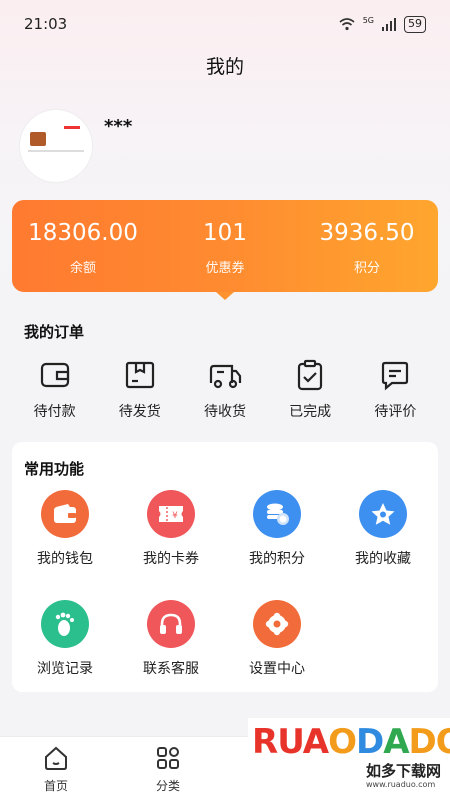  What do you see at coordinates (310, 412) in the screenshot?
I see `order-label: 已完成` at bounding box center [310, 412].